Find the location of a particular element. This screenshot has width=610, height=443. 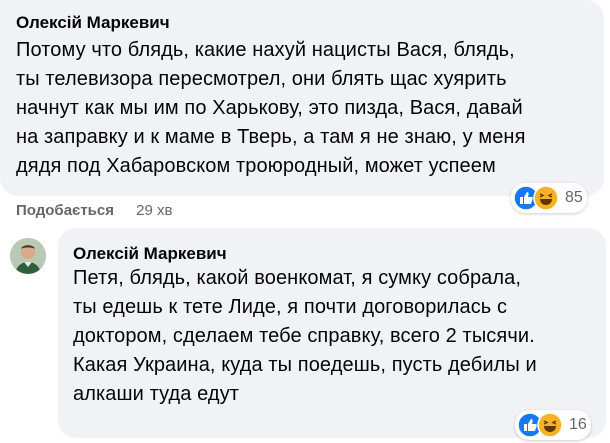

reactions-summary: 16 is located at coordinates (553, 425).